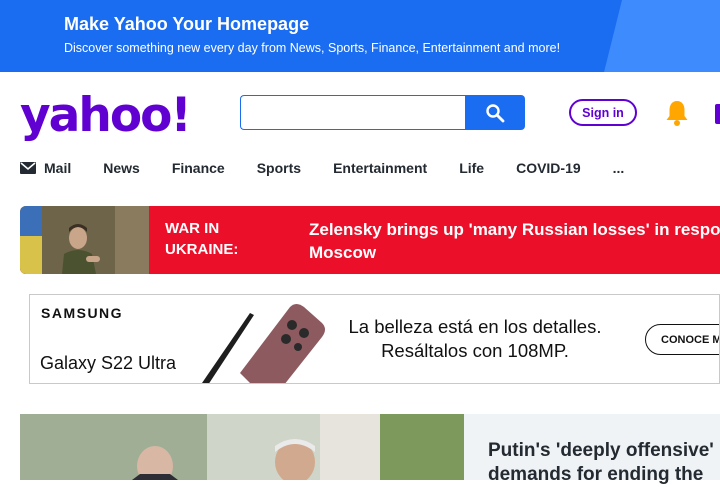 This screenshot has height=487, width=720. Describe the element at coordinates (82, 313) in the screenshot. I see `ad-brand: SAMSUNG` at that location.